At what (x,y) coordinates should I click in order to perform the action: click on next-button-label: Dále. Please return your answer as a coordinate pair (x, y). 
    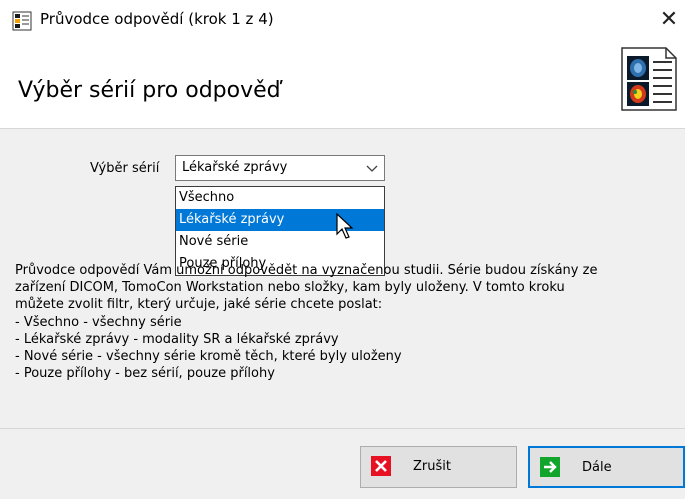
    Looking at the image, I should click on (597, 467).